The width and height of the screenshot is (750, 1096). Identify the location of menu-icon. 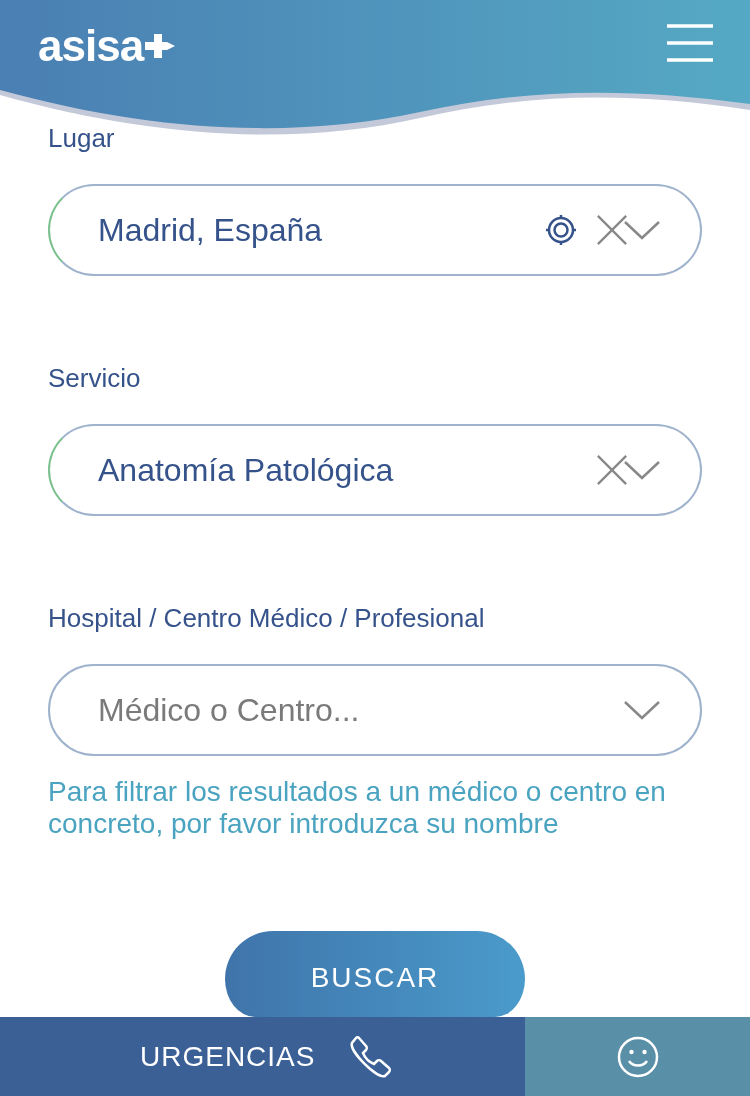
(690, 43).